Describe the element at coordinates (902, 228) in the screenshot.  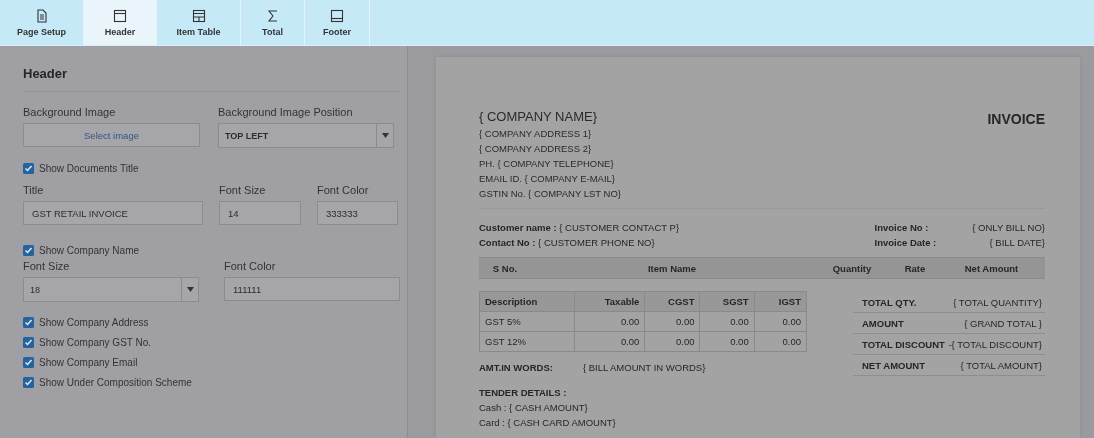
I see `invoice-label: Invoice No :` at that location.